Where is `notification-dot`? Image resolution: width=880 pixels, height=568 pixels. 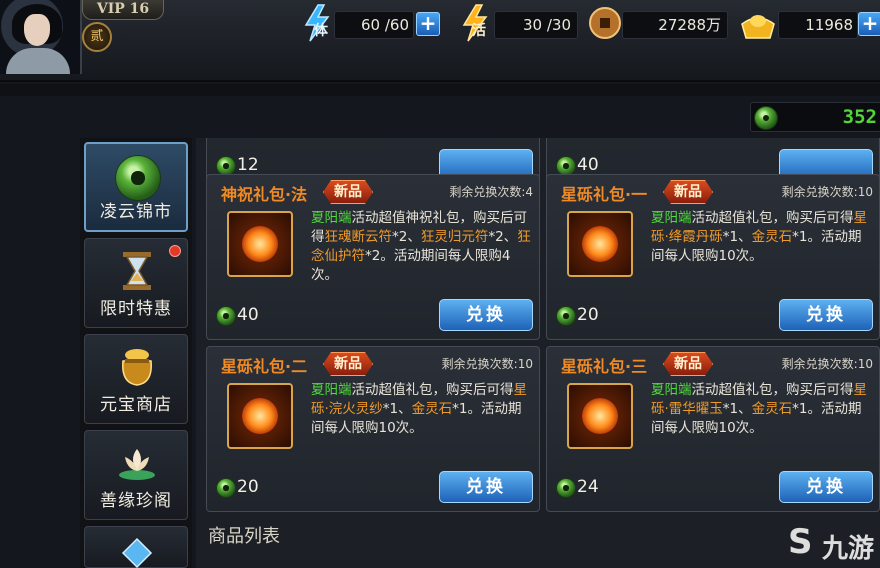 notification-dot is located at coordinates (175, 251).